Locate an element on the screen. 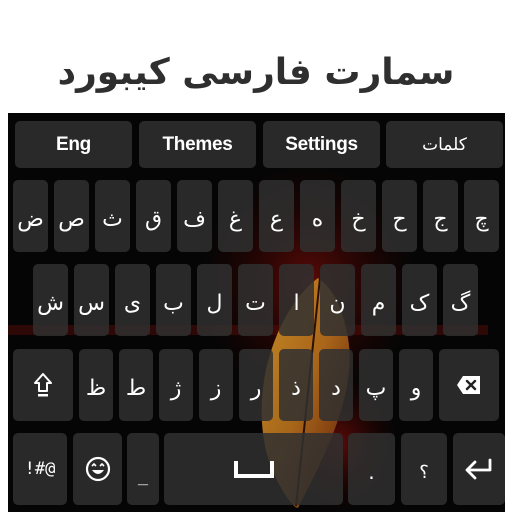 This screenshot has width=512, height=512. key-ta: ط is located at coordinates (136, 385).